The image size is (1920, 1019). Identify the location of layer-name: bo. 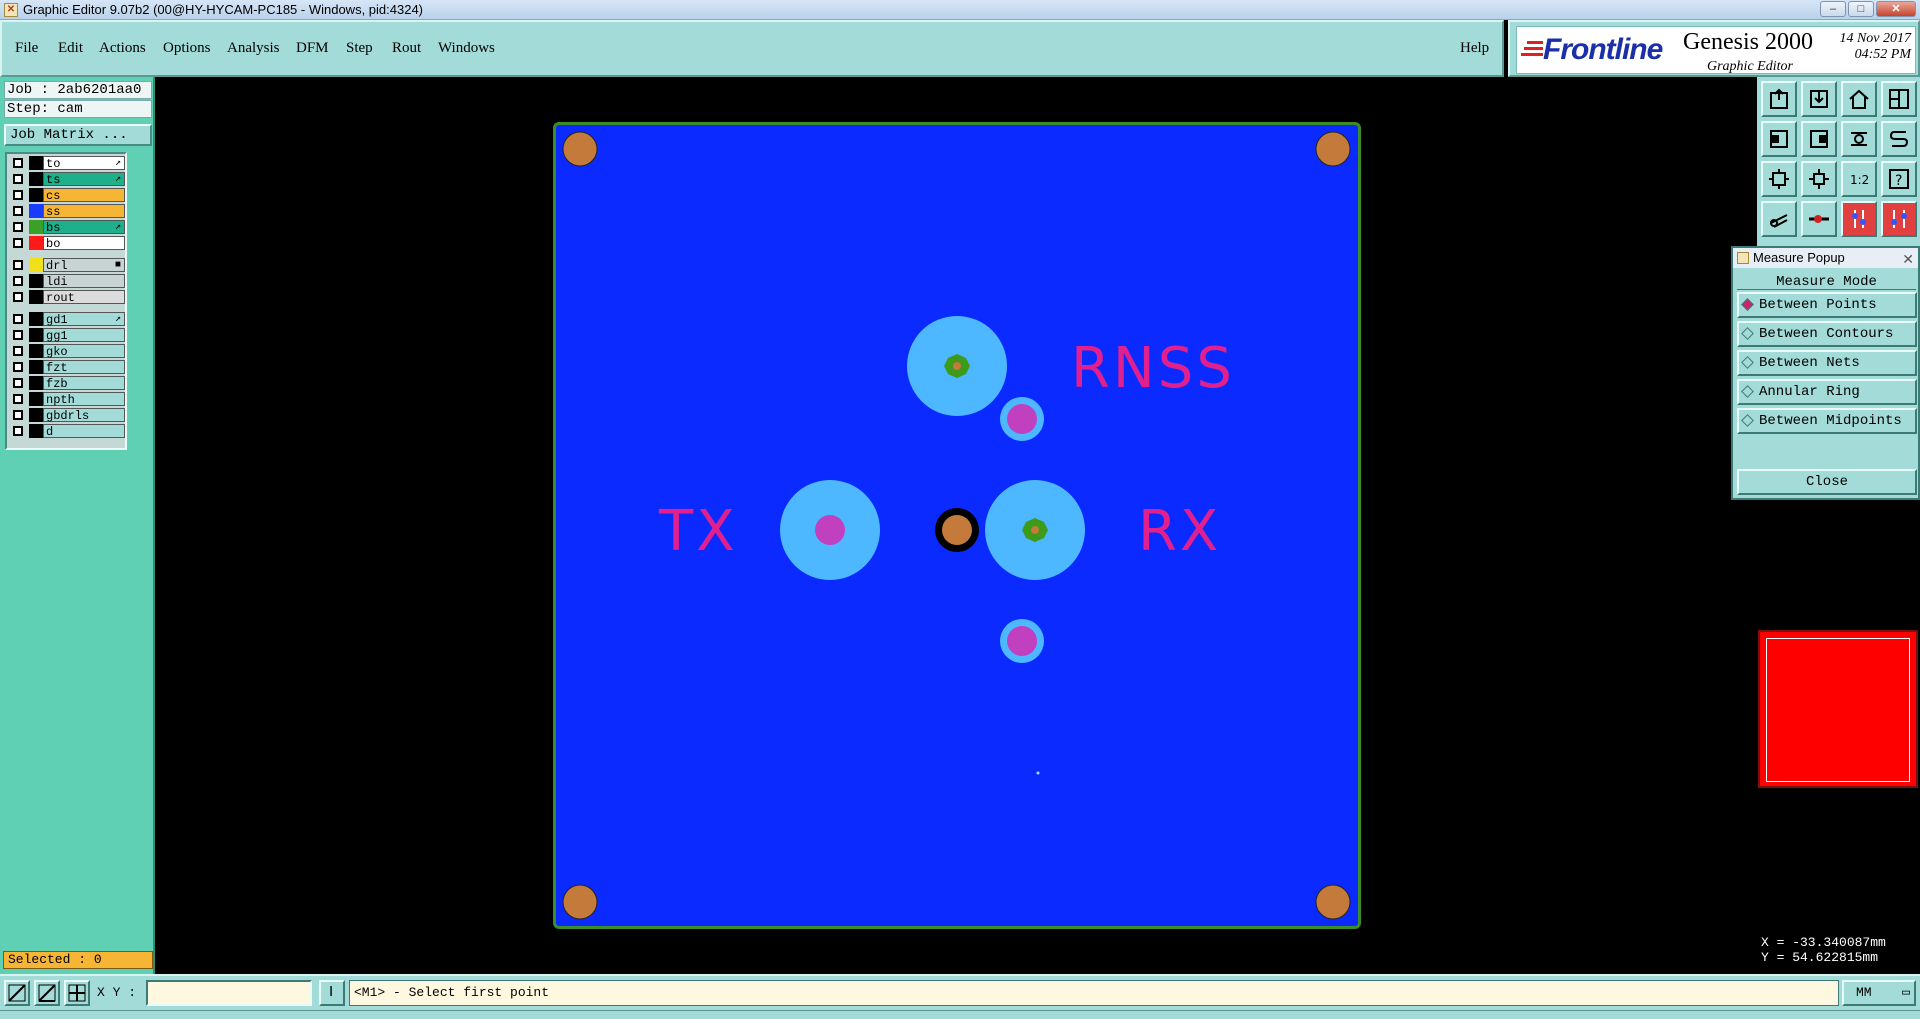
(84, 243).